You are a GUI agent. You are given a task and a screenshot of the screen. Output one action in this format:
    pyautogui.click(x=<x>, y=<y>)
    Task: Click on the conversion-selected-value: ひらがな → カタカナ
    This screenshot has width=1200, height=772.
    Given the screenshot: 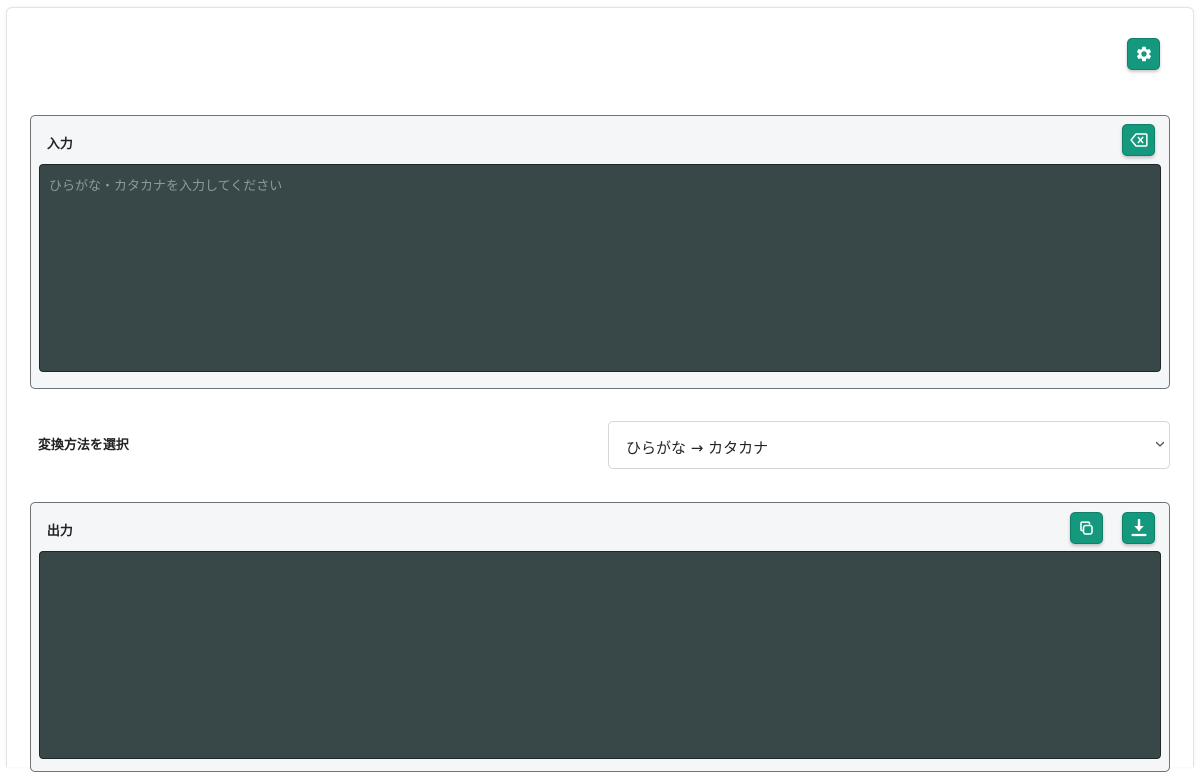 What is the action you would take?
    pyautogui.click(x=697, y=448)
    